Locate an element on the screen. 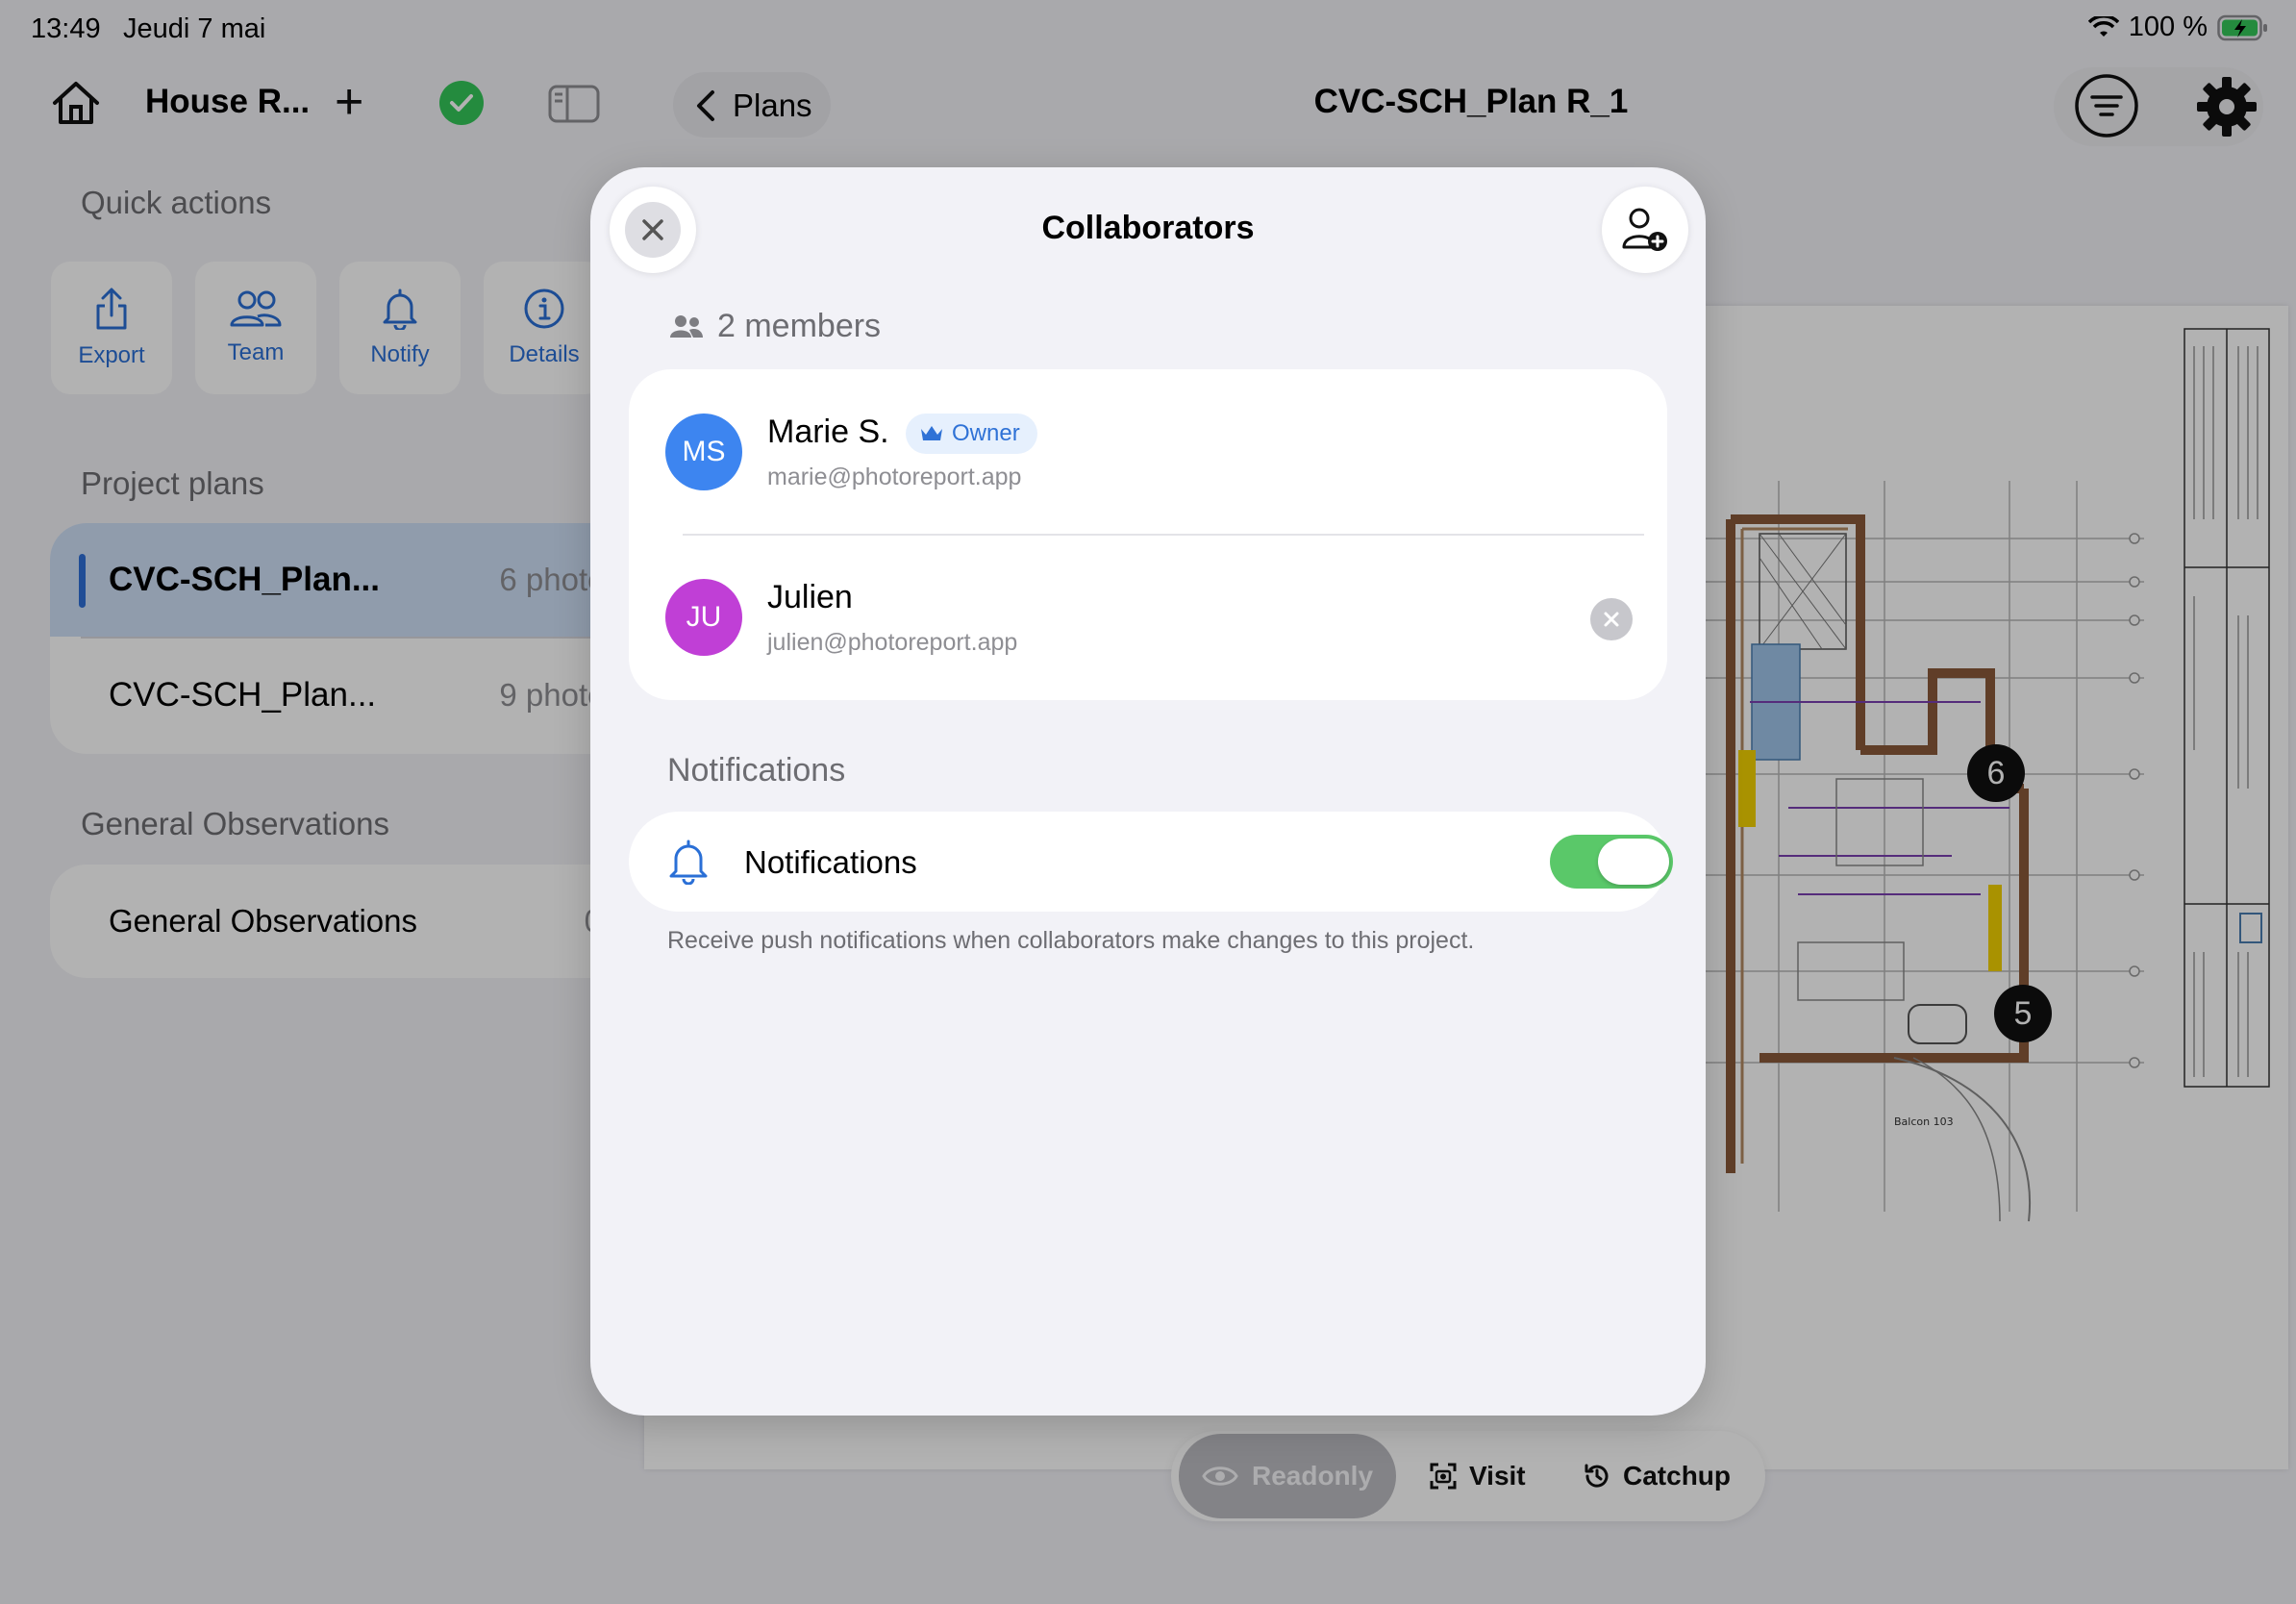  owner-badge-label: Owner is located at coordinates (986, 433).